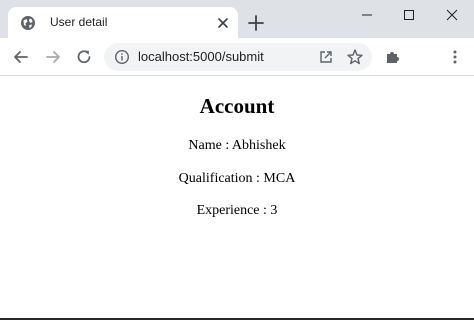 This screenshot has height=320, width=474. What do you see at coordinates (237, 145) in the screenshot?
I see `name-field: Name : Abhishek` at bounding box center [237, 145].